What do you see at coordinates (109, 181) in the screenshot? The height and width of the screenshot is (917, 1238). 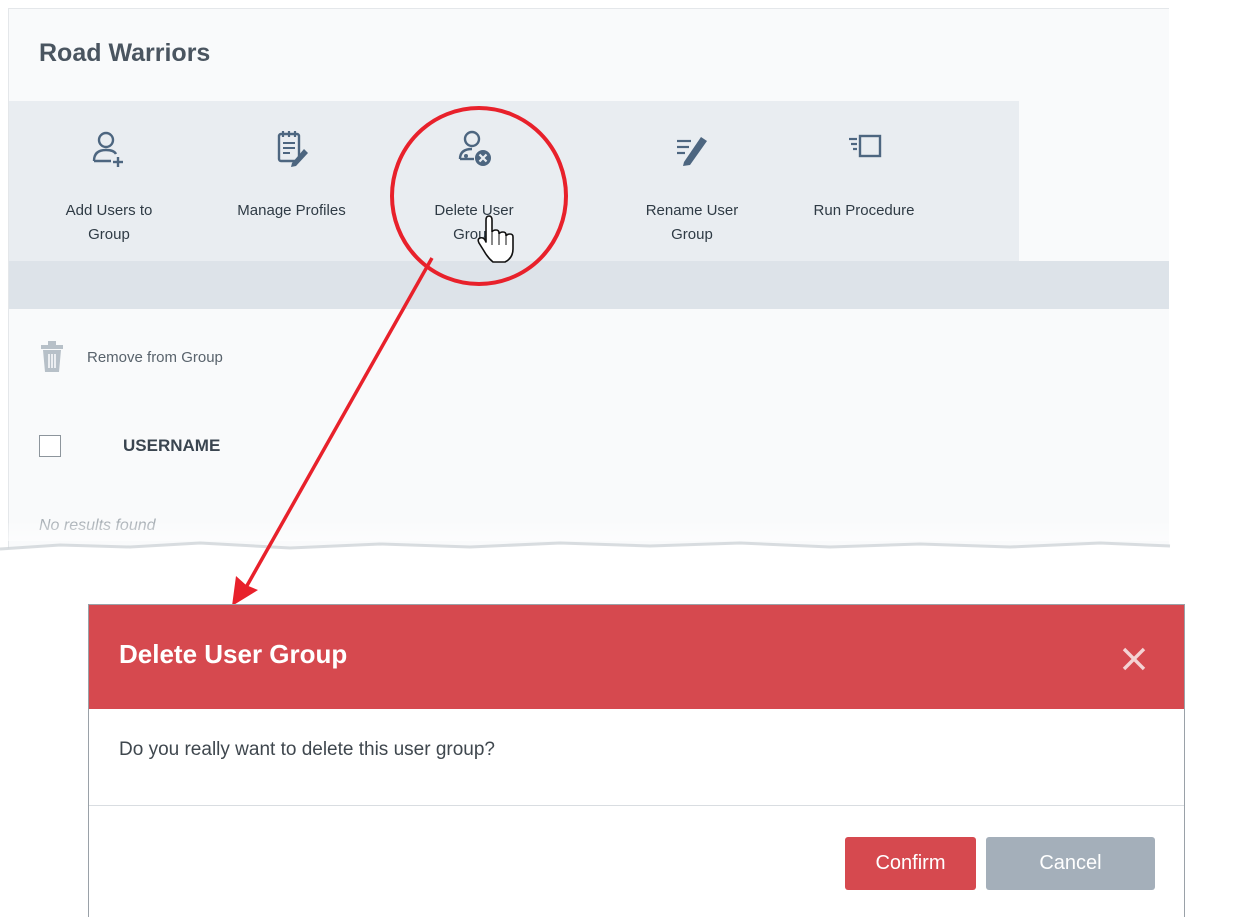 I see `add-users-to-group-button: Add Users to Group` at bounding box center [109, 181].